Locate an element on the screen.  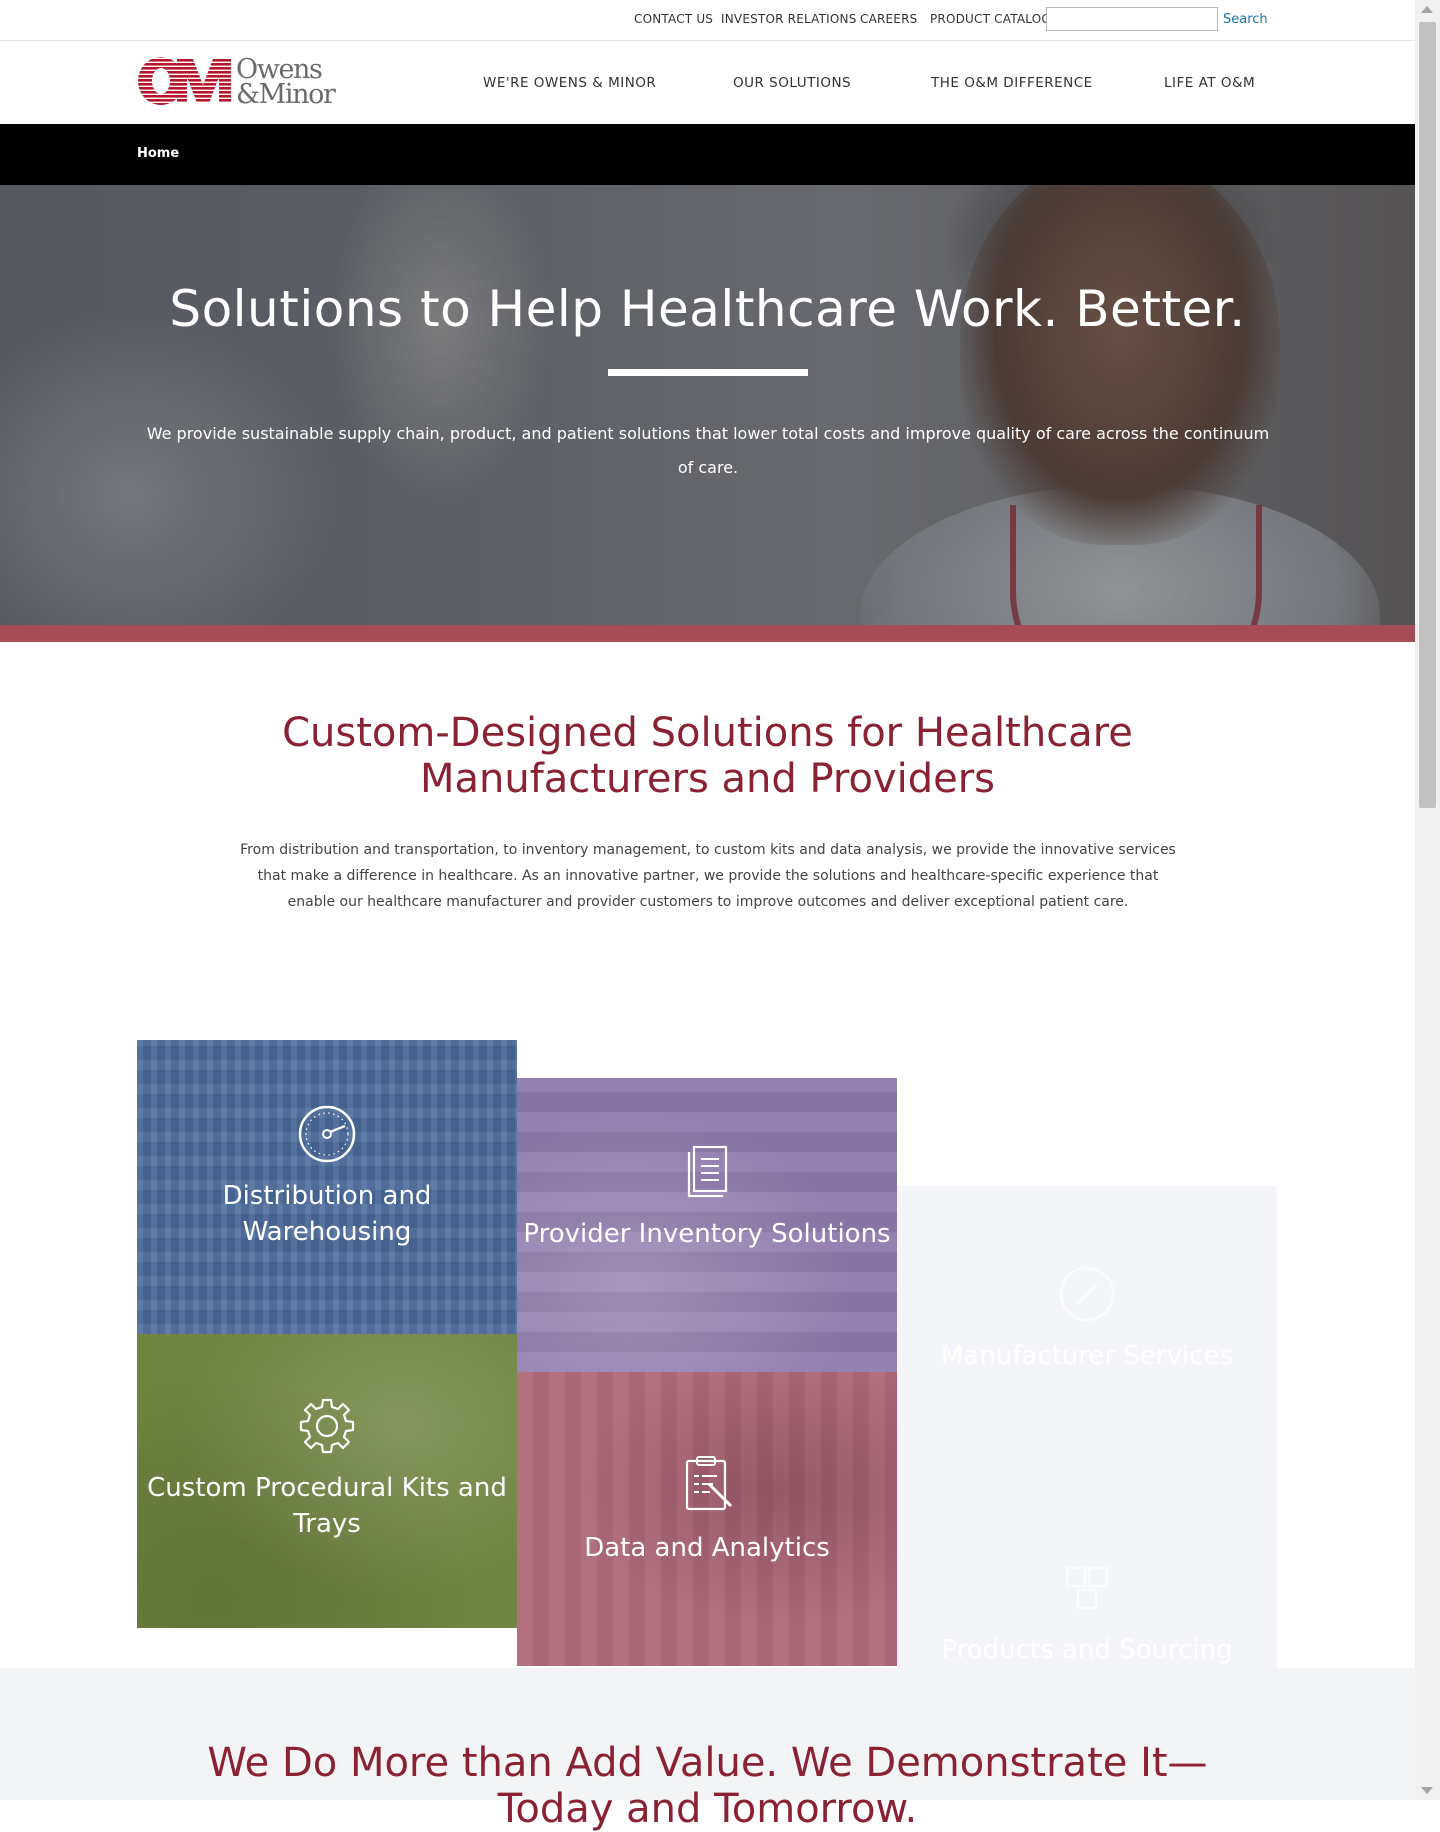
tile-label: Distribution and Warehousing is located at coordinates (327, 1214).